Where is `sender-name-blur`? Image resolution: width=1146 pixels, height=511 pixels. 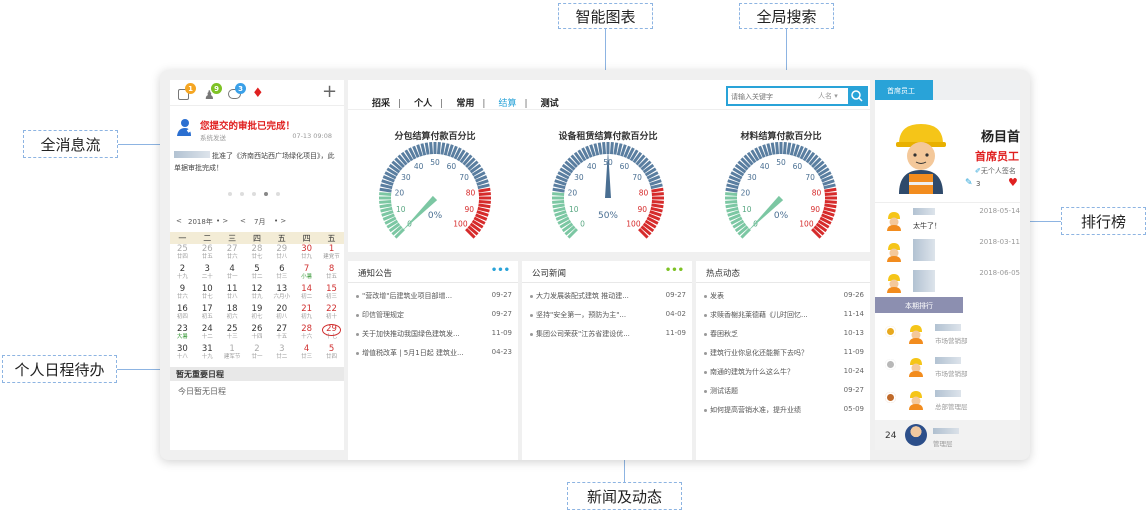 sender-name-blur is located at coordinates (192, 154).